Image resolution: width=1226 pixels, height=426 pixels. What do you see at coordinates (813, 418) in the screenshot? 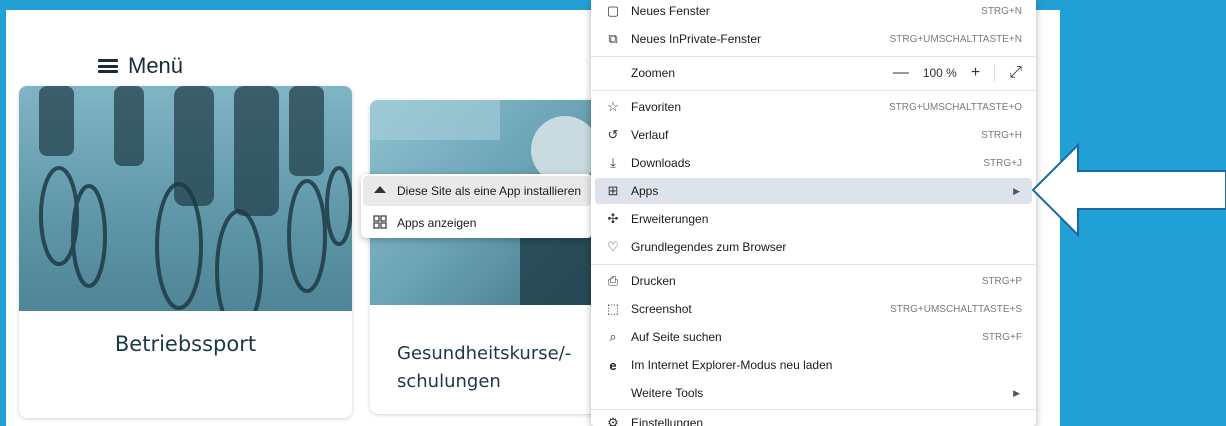
I see `settings-item: ⚙ Einstellungen` at bounding box center [813, 418].